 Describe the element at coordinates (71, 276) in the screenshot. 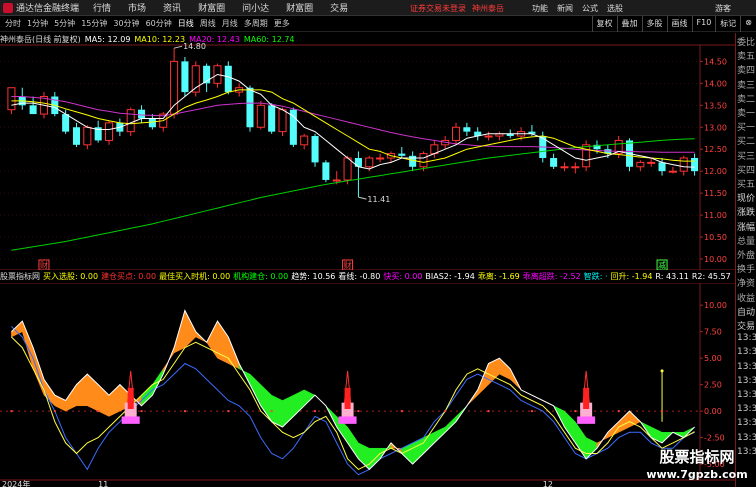

I see `indicator-item: 买入选股: 0.00` at that location.